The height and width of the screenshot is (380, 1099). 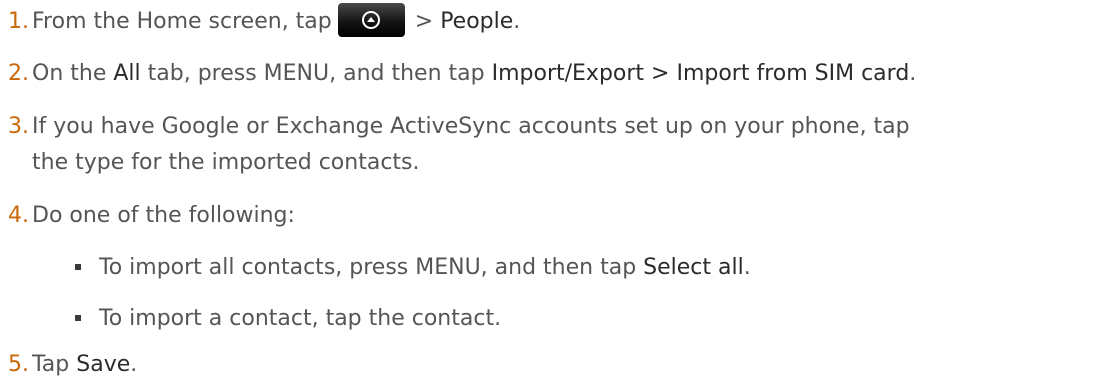 What do you see at coordinates (18, 364) in the screenshot?
I see `step-number: 5.` at bounding box center [18, 364].